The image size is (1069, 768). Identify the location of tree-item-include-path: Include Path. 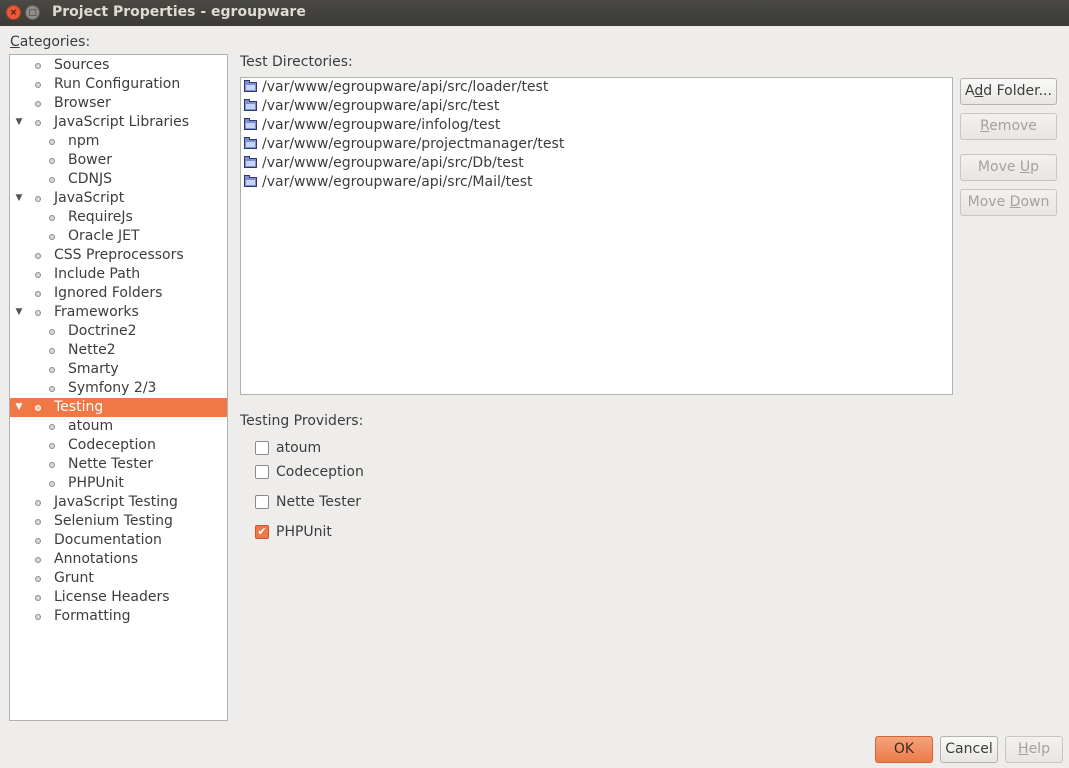
(118, 274).